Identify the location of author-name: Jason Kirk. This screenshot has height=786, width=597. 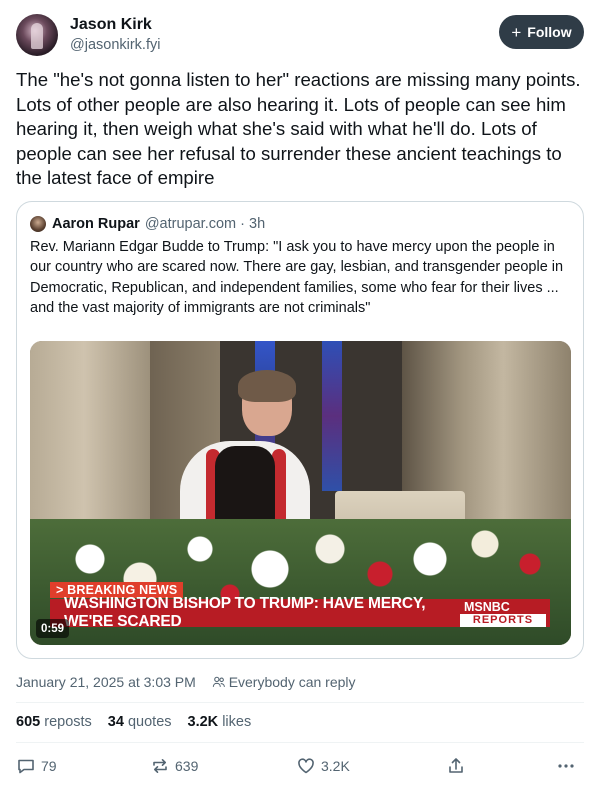
(111, 25).